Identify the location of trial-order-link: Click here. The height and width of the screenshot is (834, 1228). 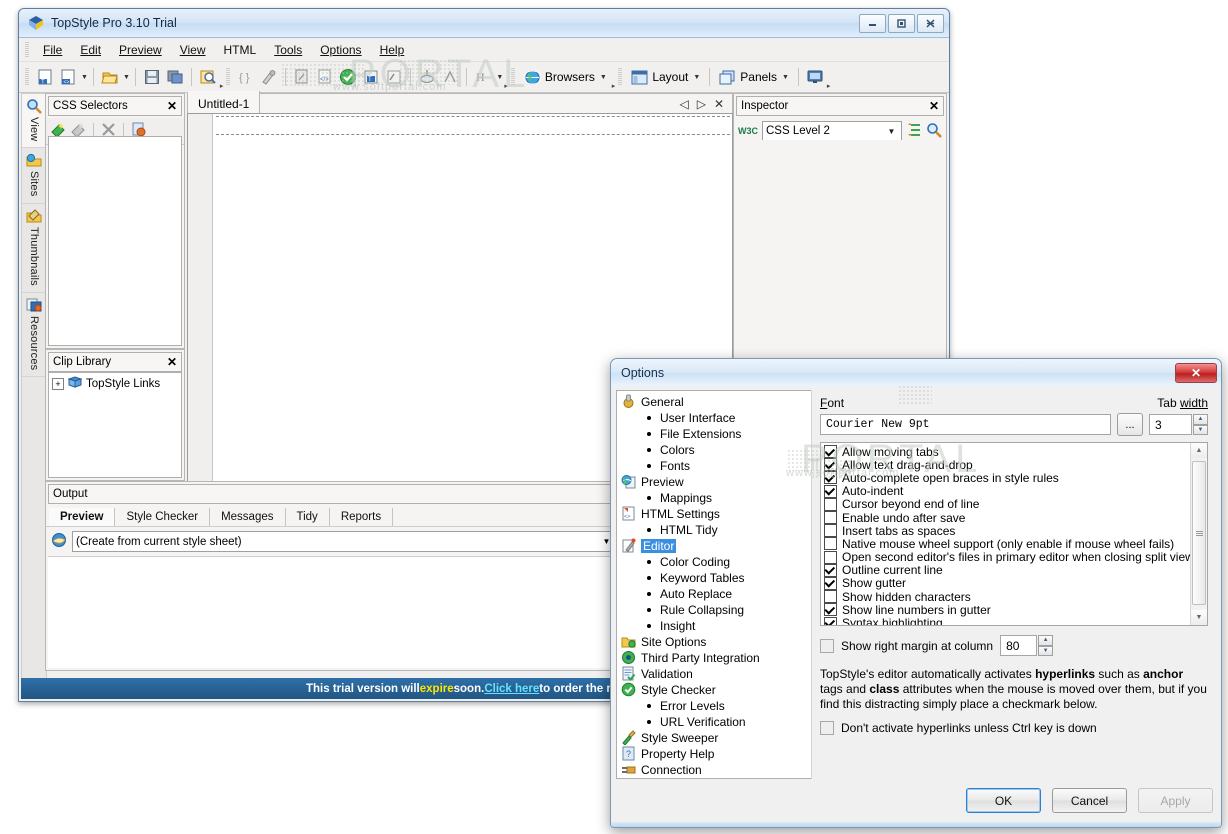
(511, 689).